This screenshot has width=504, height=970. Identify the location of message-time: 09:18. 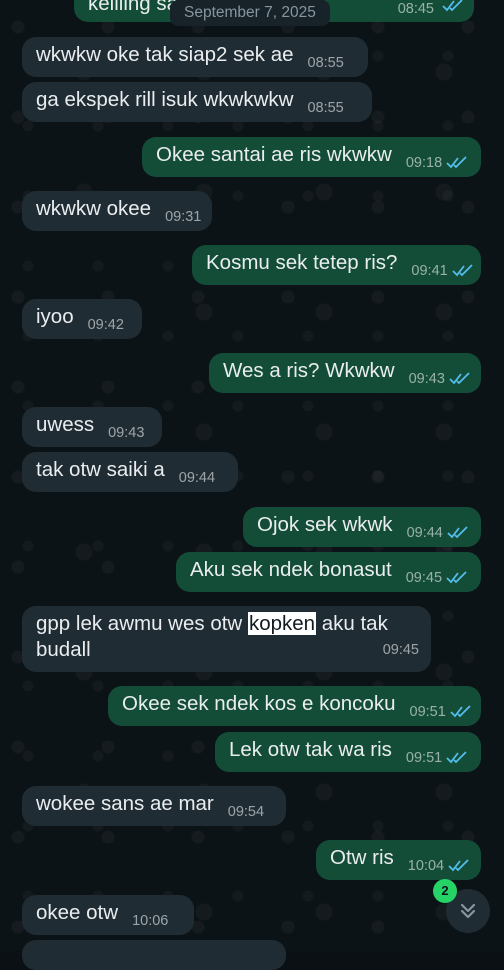
(424, 163).